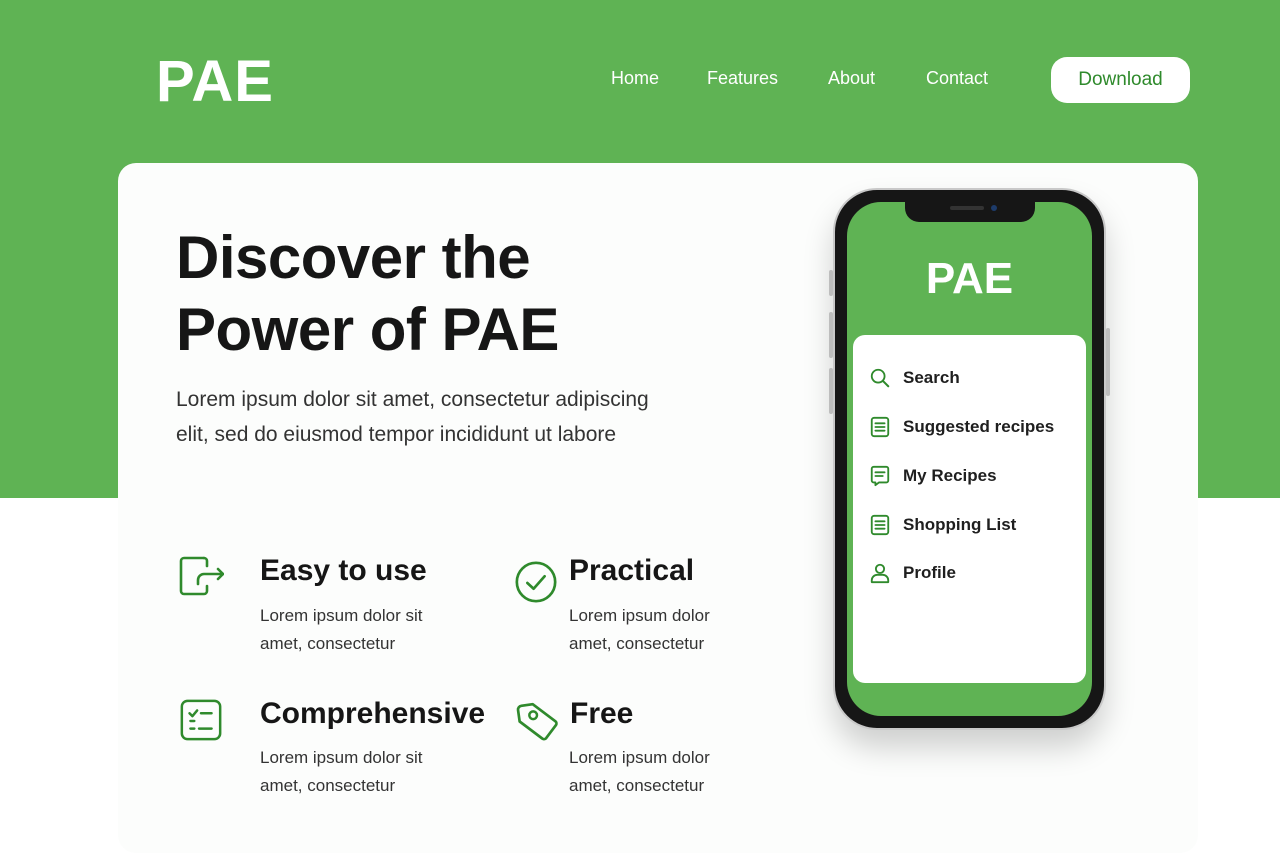 The width and height of the screenshot is (1280, 853). I want to click on menu-item-label: Suggested recipes, so click(979, 426).